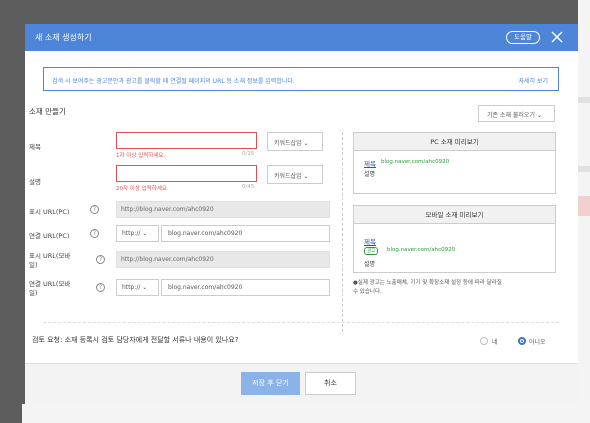 The width and height of the screenshot is (590, 423). Describe the element at coordinates (50, 284) in the screenshot. I see `label-line: 연결 URL(모바` at that location.